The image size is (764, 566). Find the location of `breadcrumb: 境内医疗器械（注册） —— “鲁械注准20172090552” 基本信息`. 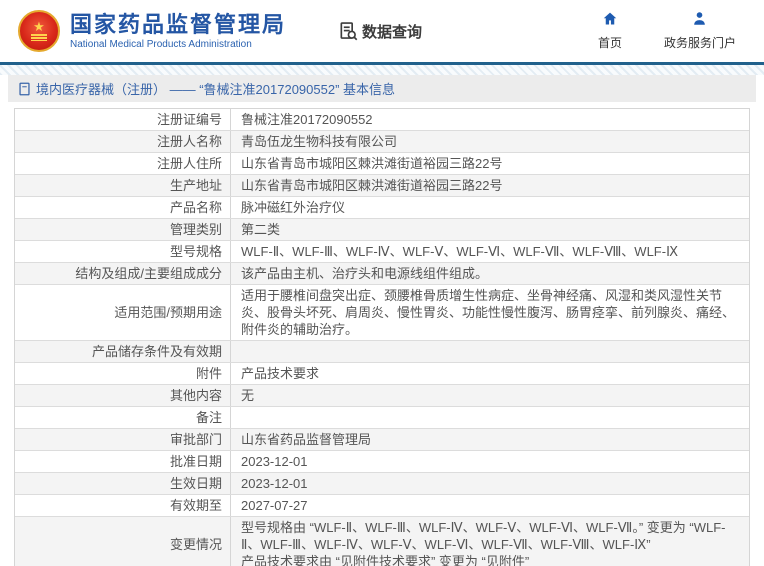

breadcrumb: 境内医疗器械（注册） —— “鲁械注准20172090552” 基本信息 is located at coordinates (382, 88).